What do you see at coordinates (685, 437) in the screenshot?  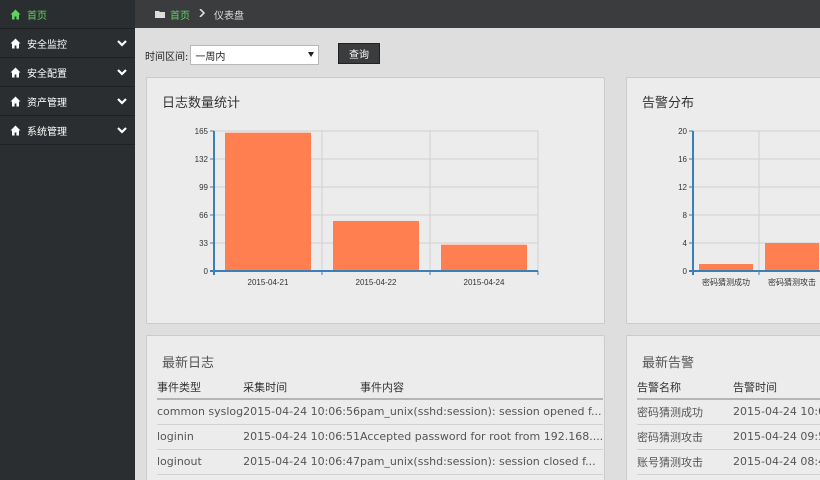 I see `table-cell: 密码猜测攻击` at bounding box center [685, 437].